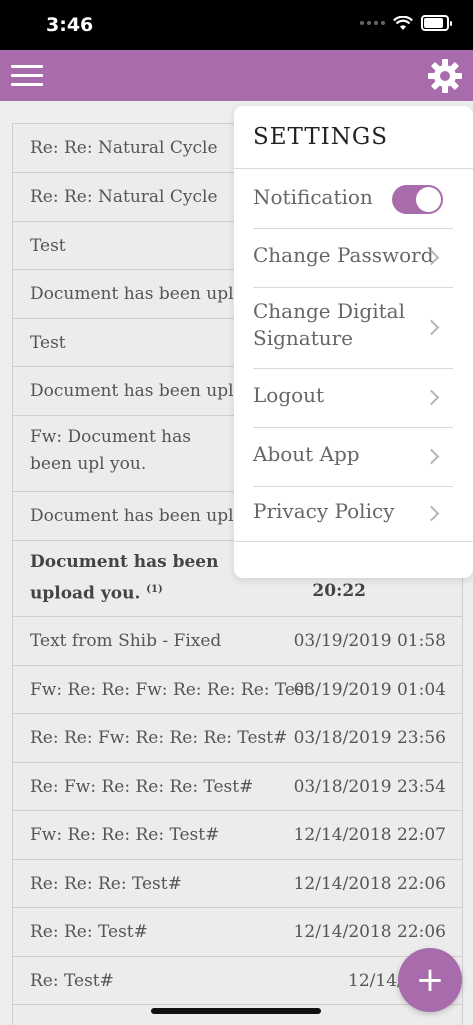  Describe the element at coordinates (436, 23) in the screenshot. I see `battery-icon` at that location.